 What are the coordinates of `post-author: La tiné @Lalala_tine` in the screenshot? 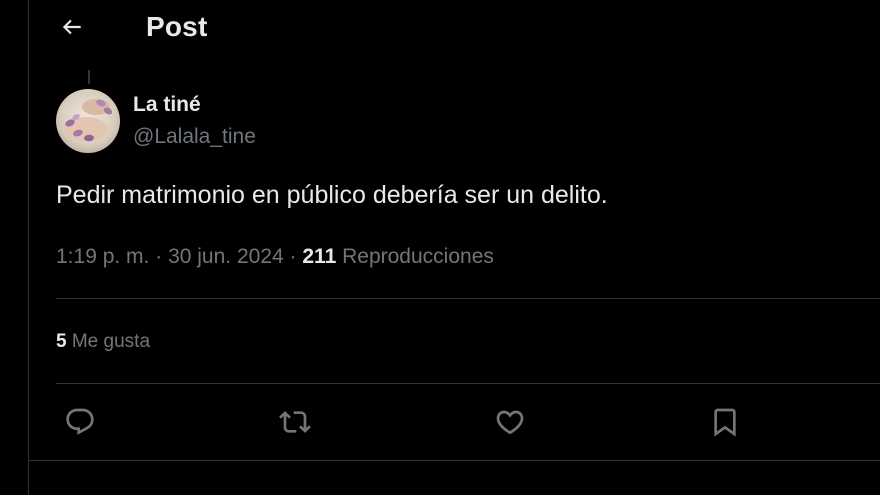 It's located at (194, 121).